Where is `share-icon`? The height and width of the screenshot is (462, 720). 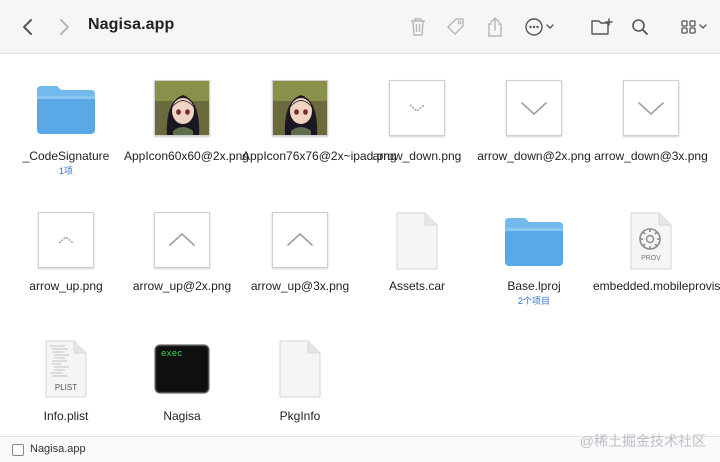 share-icon is located at coordinates (495, 26).